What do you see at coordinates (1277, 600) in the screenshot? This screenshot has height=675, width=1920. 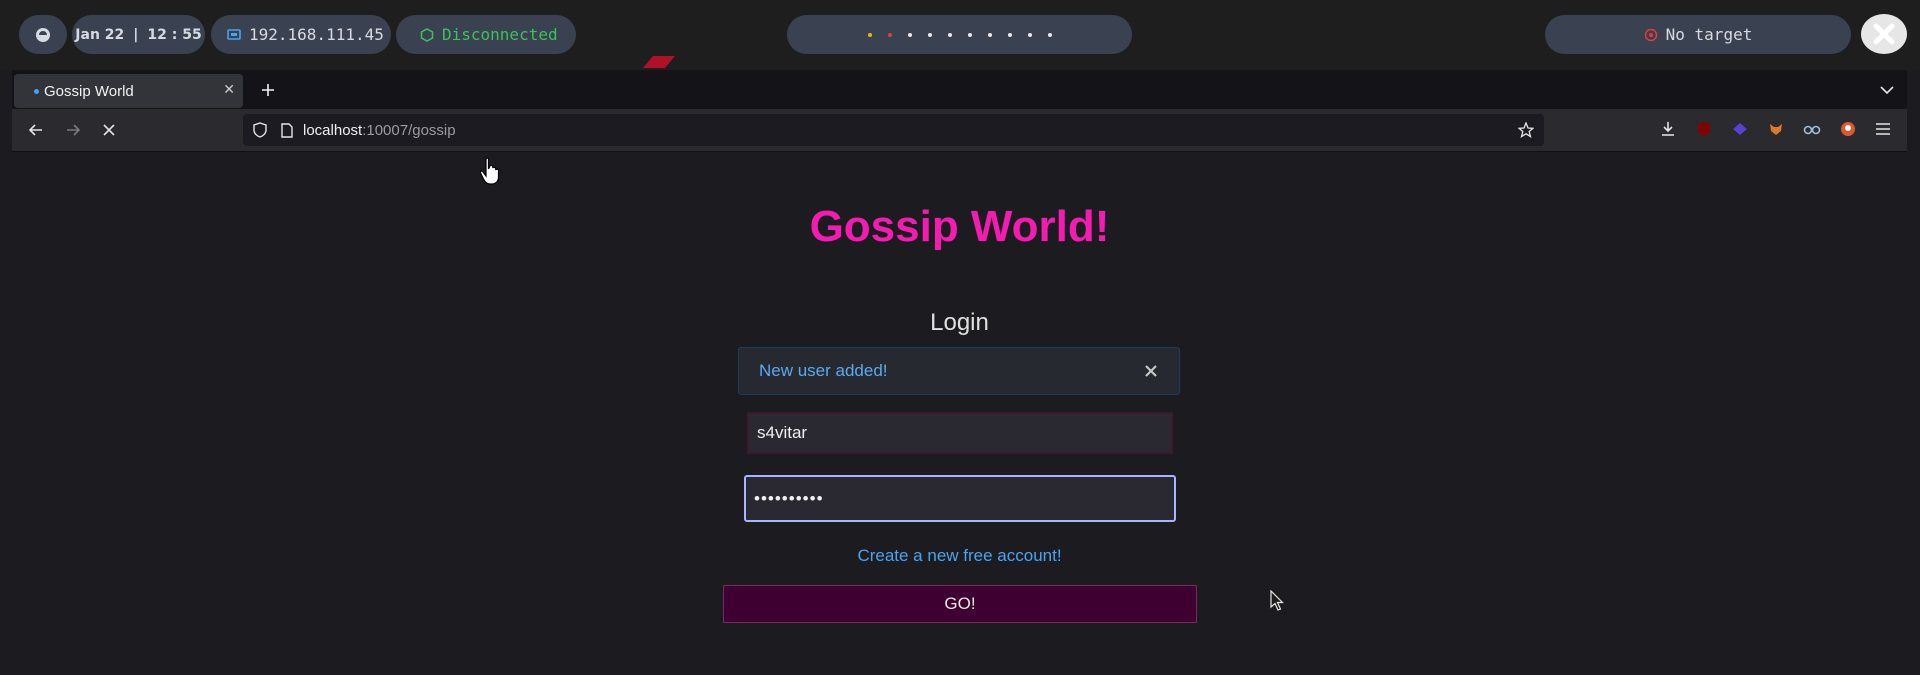 I see `arrow-pointer-icon` at bounding box center [1277, 600].